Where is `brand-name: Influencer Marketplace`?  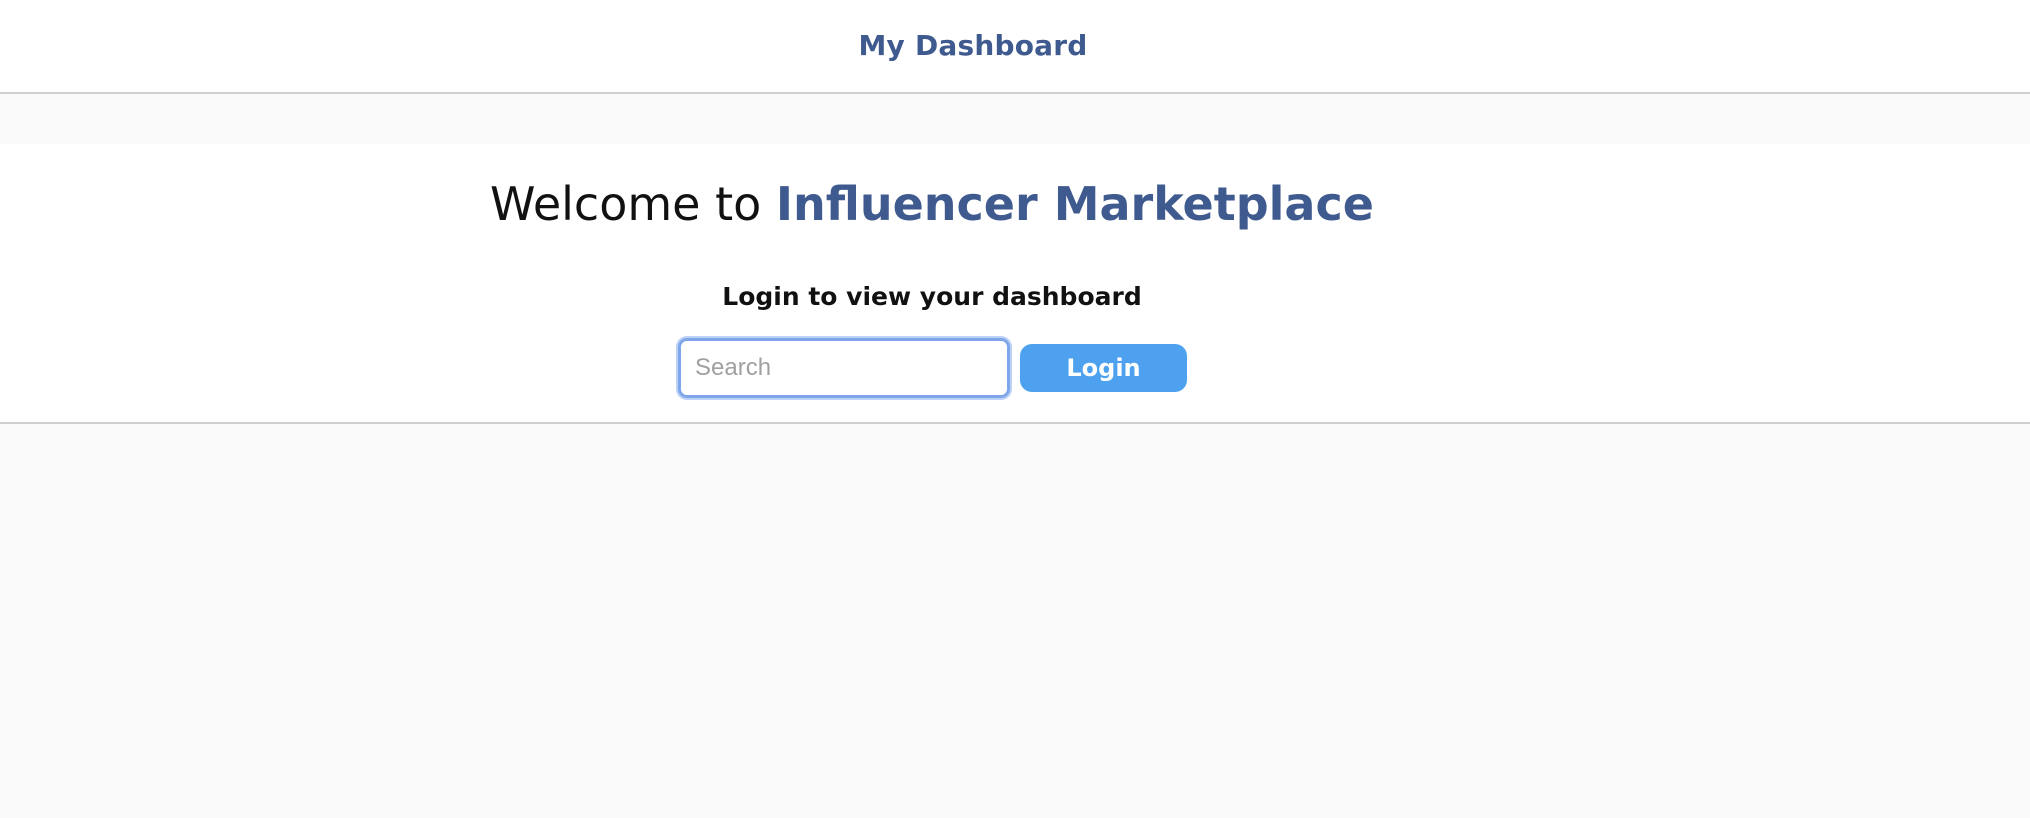
brand-name: Influencer Marketplace is located at coordinates (1074, 204).